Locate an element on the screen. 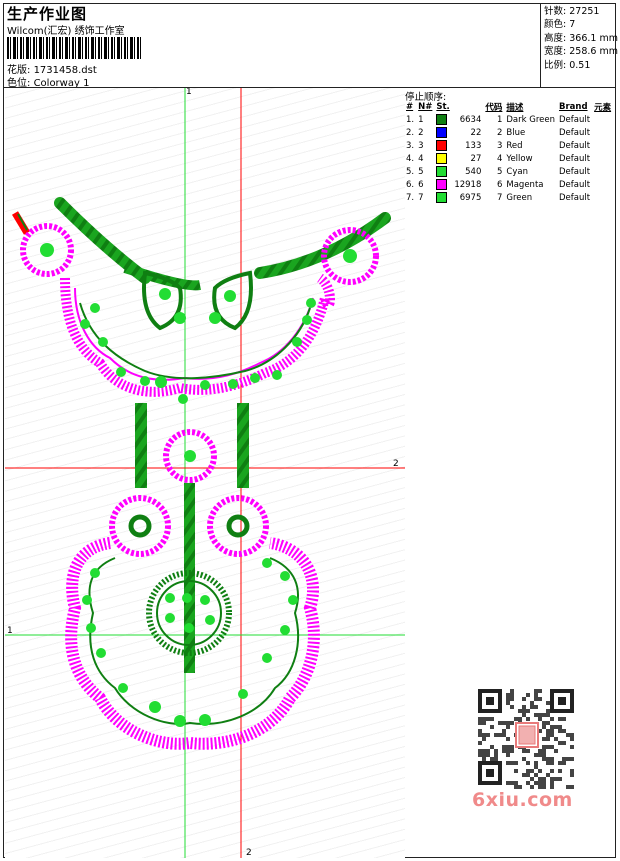 The width and height of the screenshot is (620, 861). qr-finder-top-right is located at coordinates (562, 701).